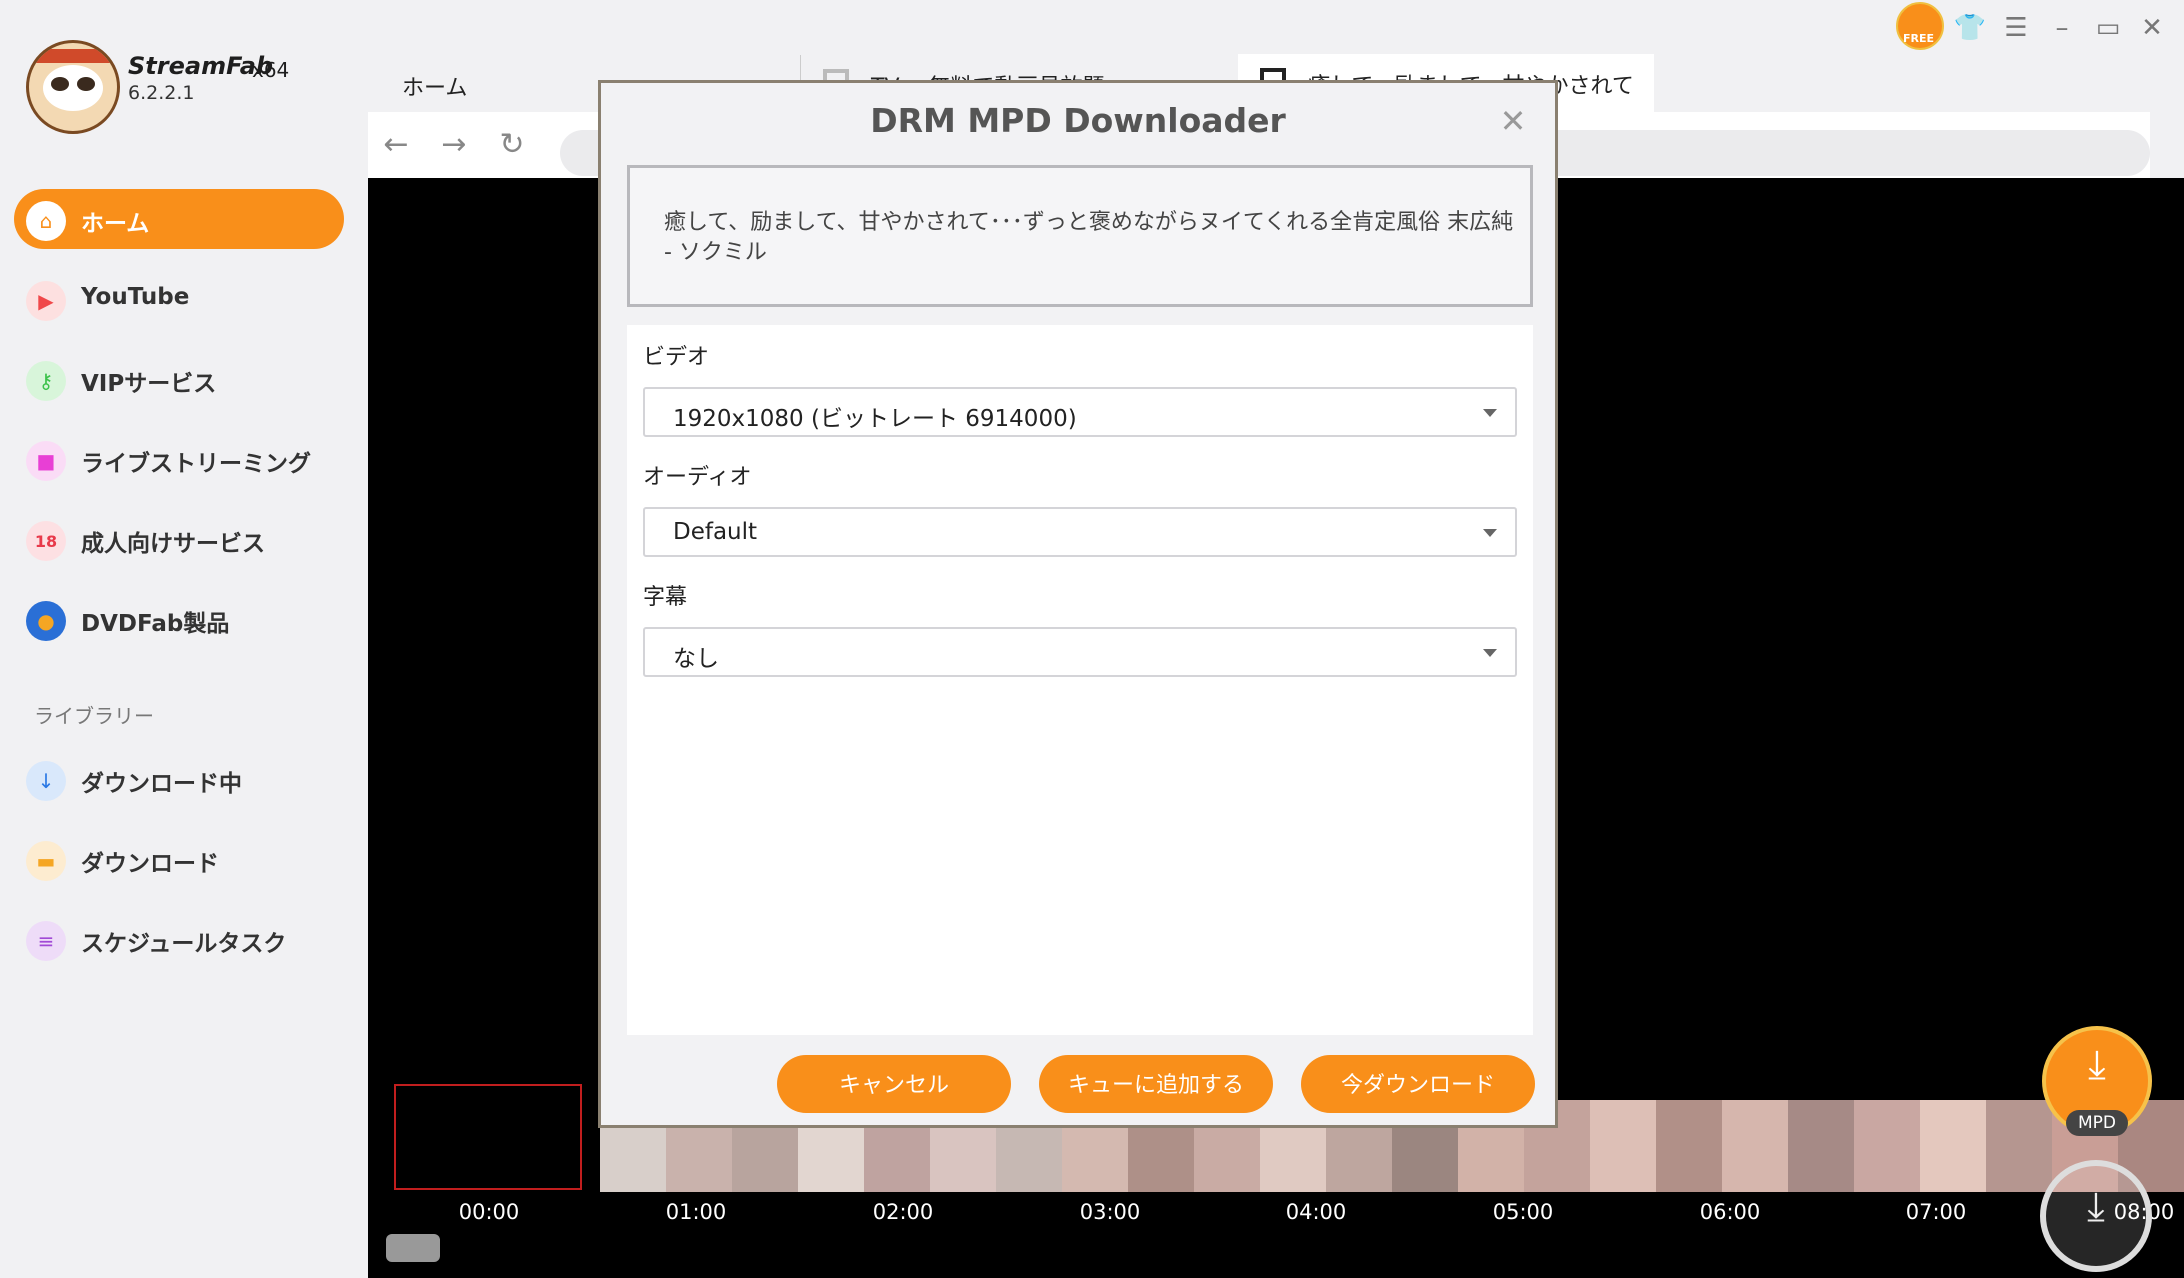  I want to click on sidebar-item-label: ライブストリーミング, so click(196, 464).